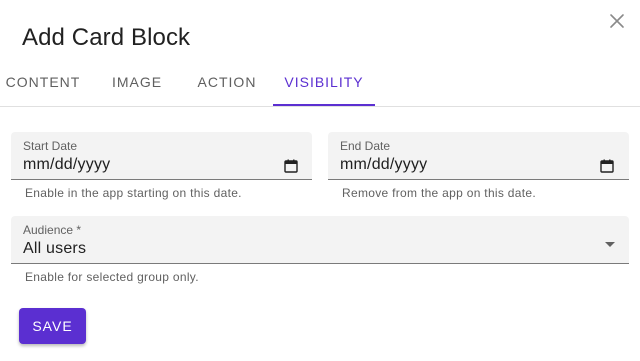 This screenshot has width=640, height=361. What do you see at coordinates (67, 164) in the screenshot?
I see `start-date-value: mm/dd/yyyy` at bounding box center [67, 164].